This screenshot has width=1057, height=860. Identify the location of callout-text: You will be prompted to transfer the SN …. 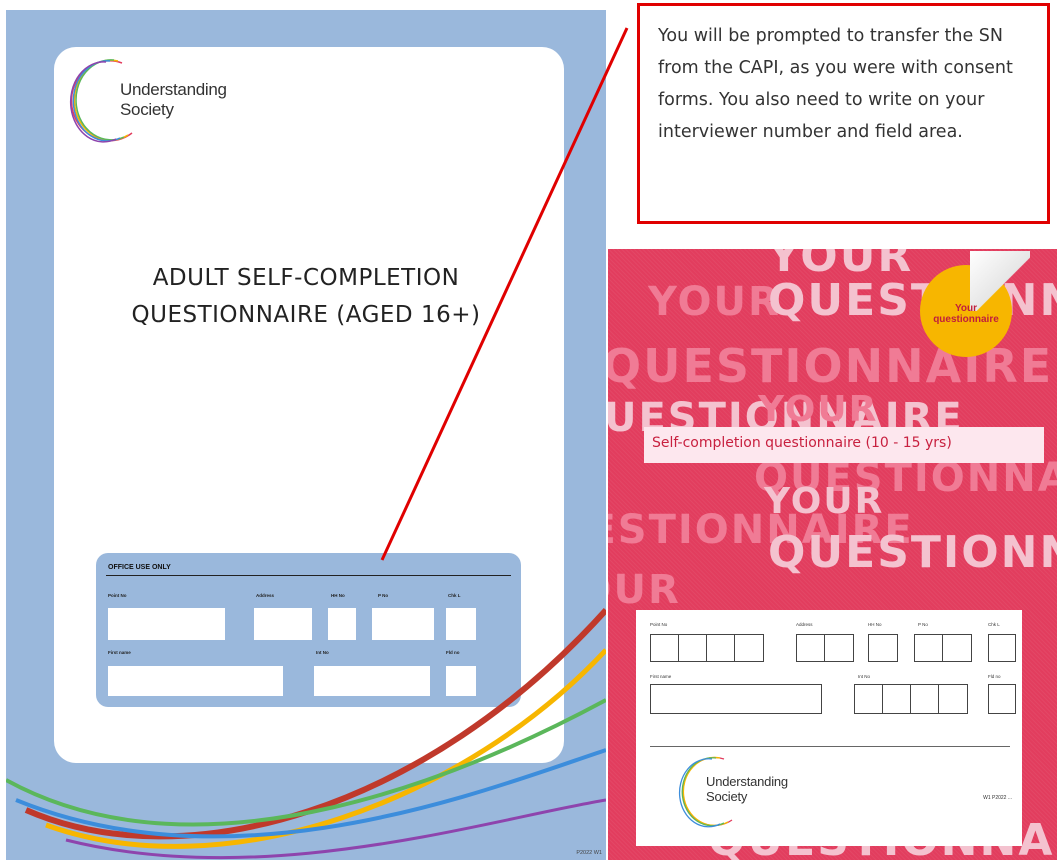
(835, 84).